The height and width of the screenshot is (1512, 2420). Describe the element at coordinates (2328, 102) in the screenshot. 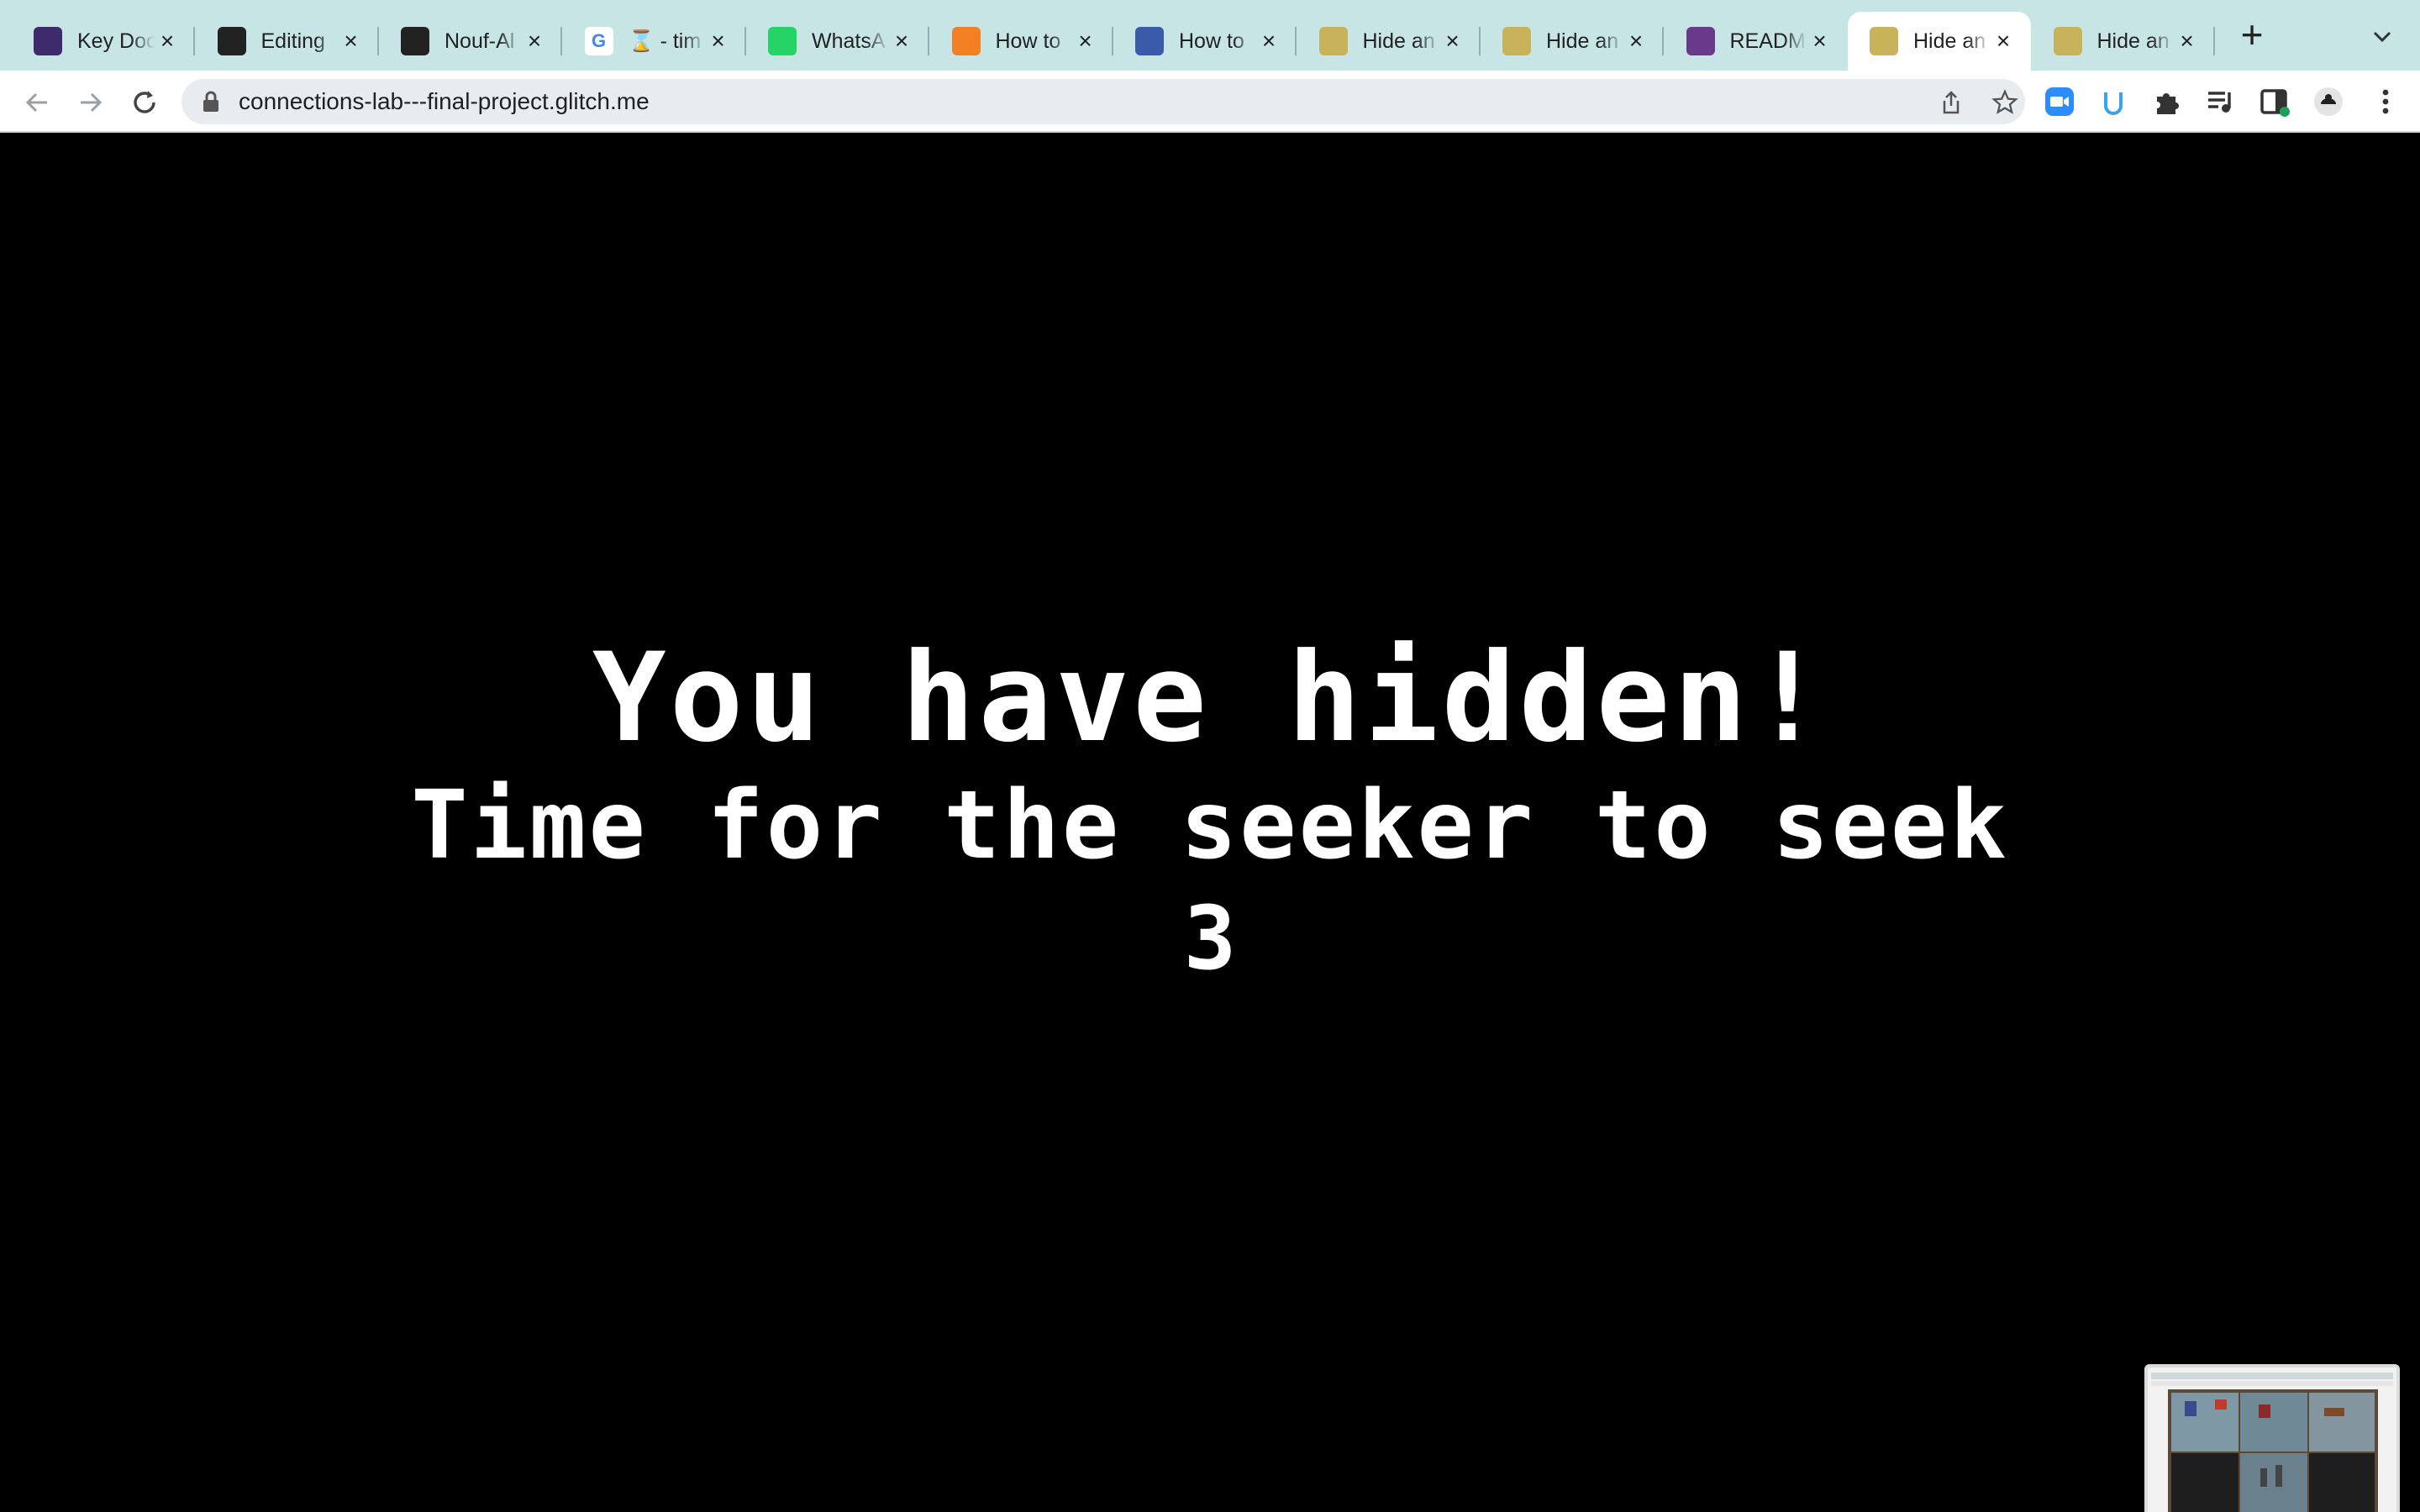

I see `profile-avatar-icon` at that location.